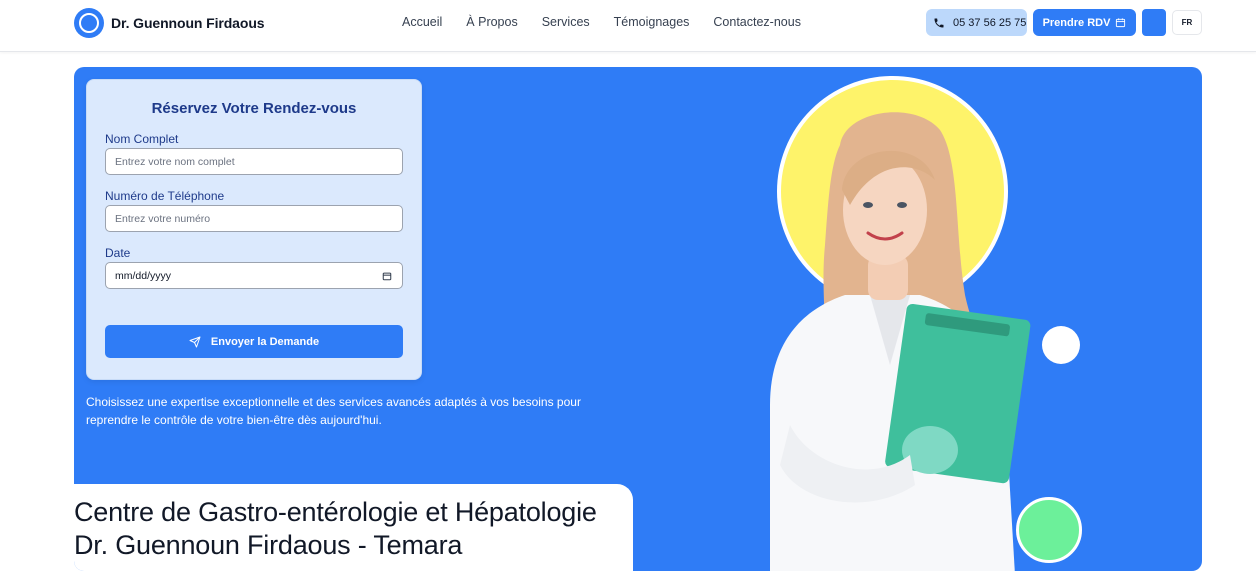 The width and height of the screenshot is (1256, 576). What do you see at coordinates (188, 23) in the screenshot?
I see `brand-name: Dr. Guennoun Firdaous` at bounding box center [188, 23].